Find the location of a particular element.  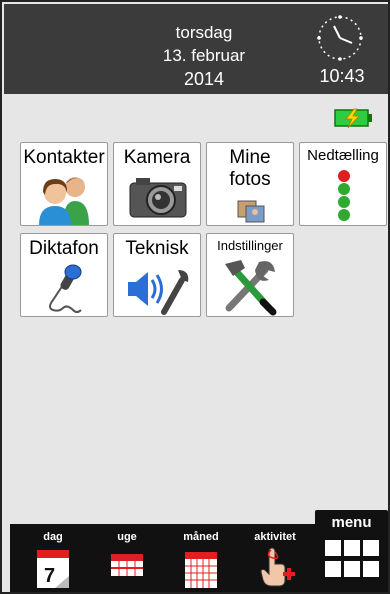

weekday-label: torsdag is located at coordinates (204, 32).